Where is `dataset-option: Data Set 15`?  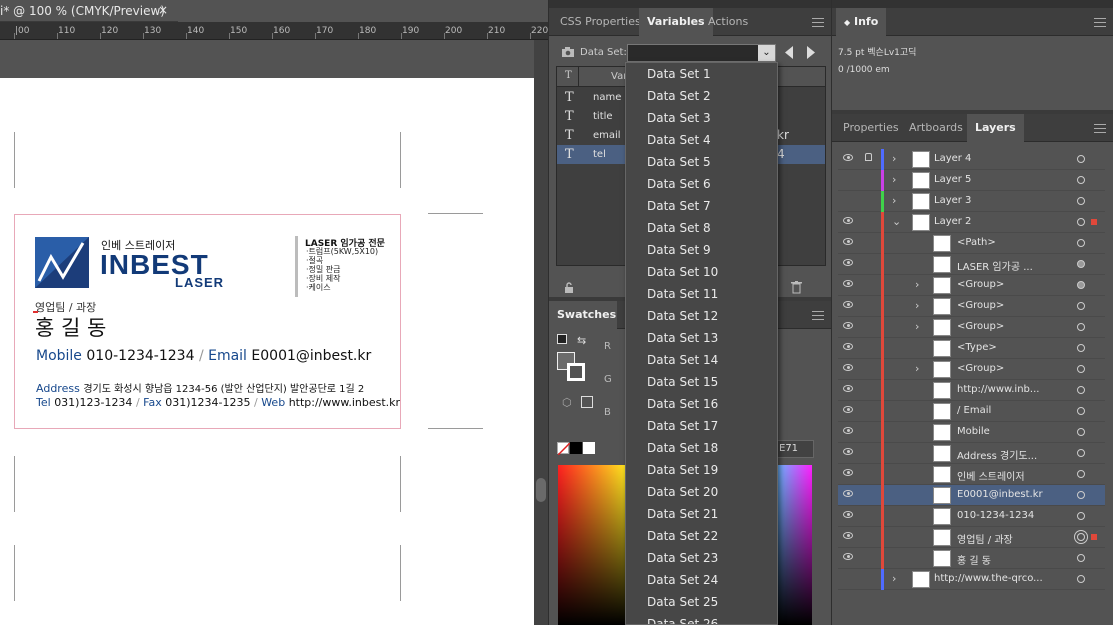 dataset-option: Data Set 15 is located at coordinates (701, 382).